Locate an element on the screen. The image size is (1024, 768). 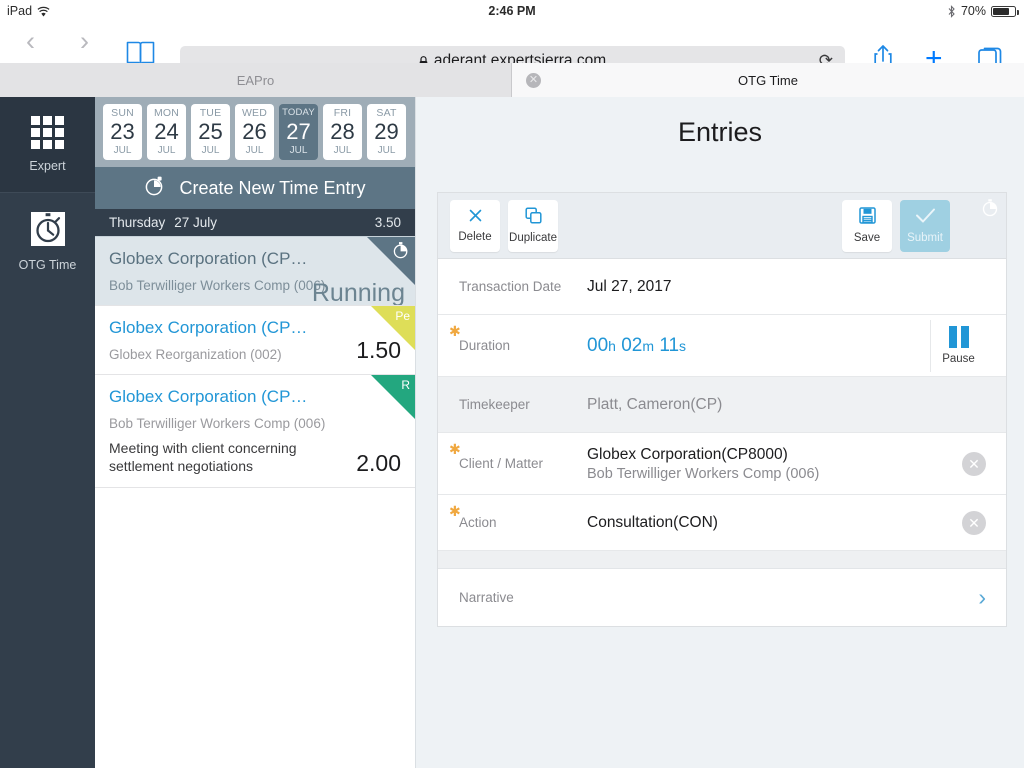
client-matter-matter: Bob Terwilliger Workers Comp (006) is located at coordinates (703, 473).